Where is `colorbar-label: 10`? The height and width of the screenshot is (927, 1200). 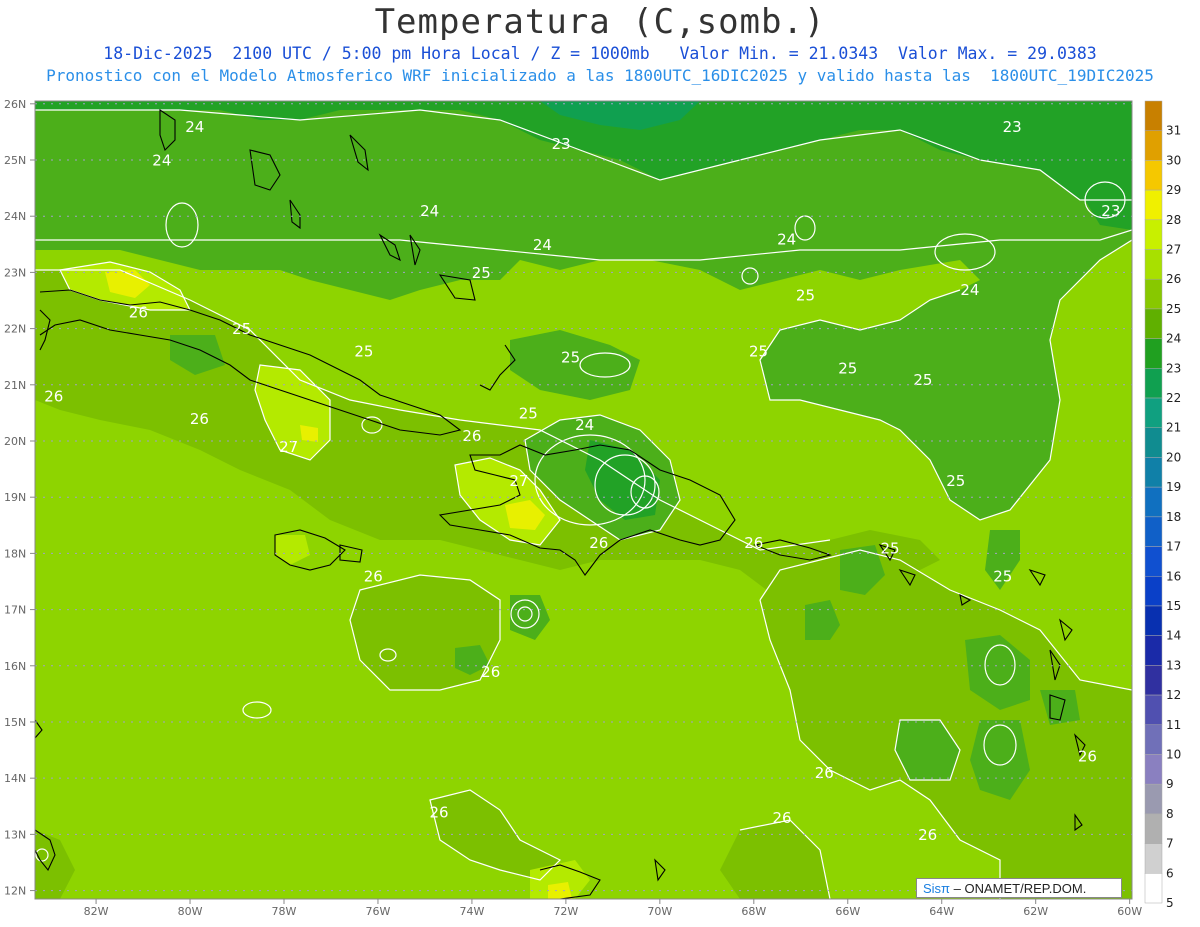
colorbar-label: 10 is located at coordinates (1173, 754).